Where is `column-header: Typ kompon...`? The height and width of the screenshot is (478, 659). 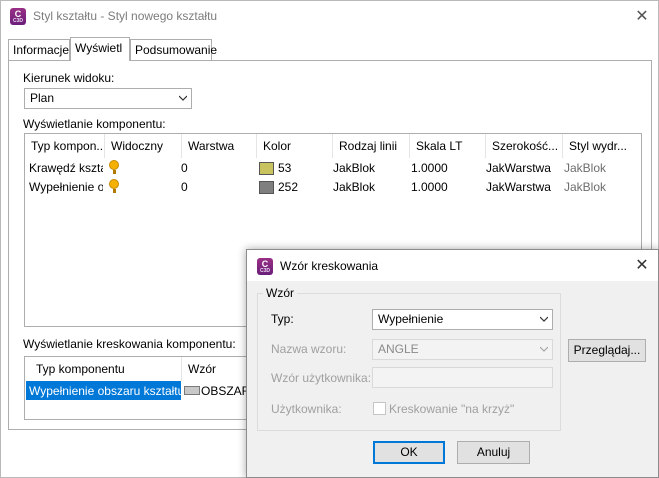 column-header: Typ kompon... is located at coordinates (65, 146).